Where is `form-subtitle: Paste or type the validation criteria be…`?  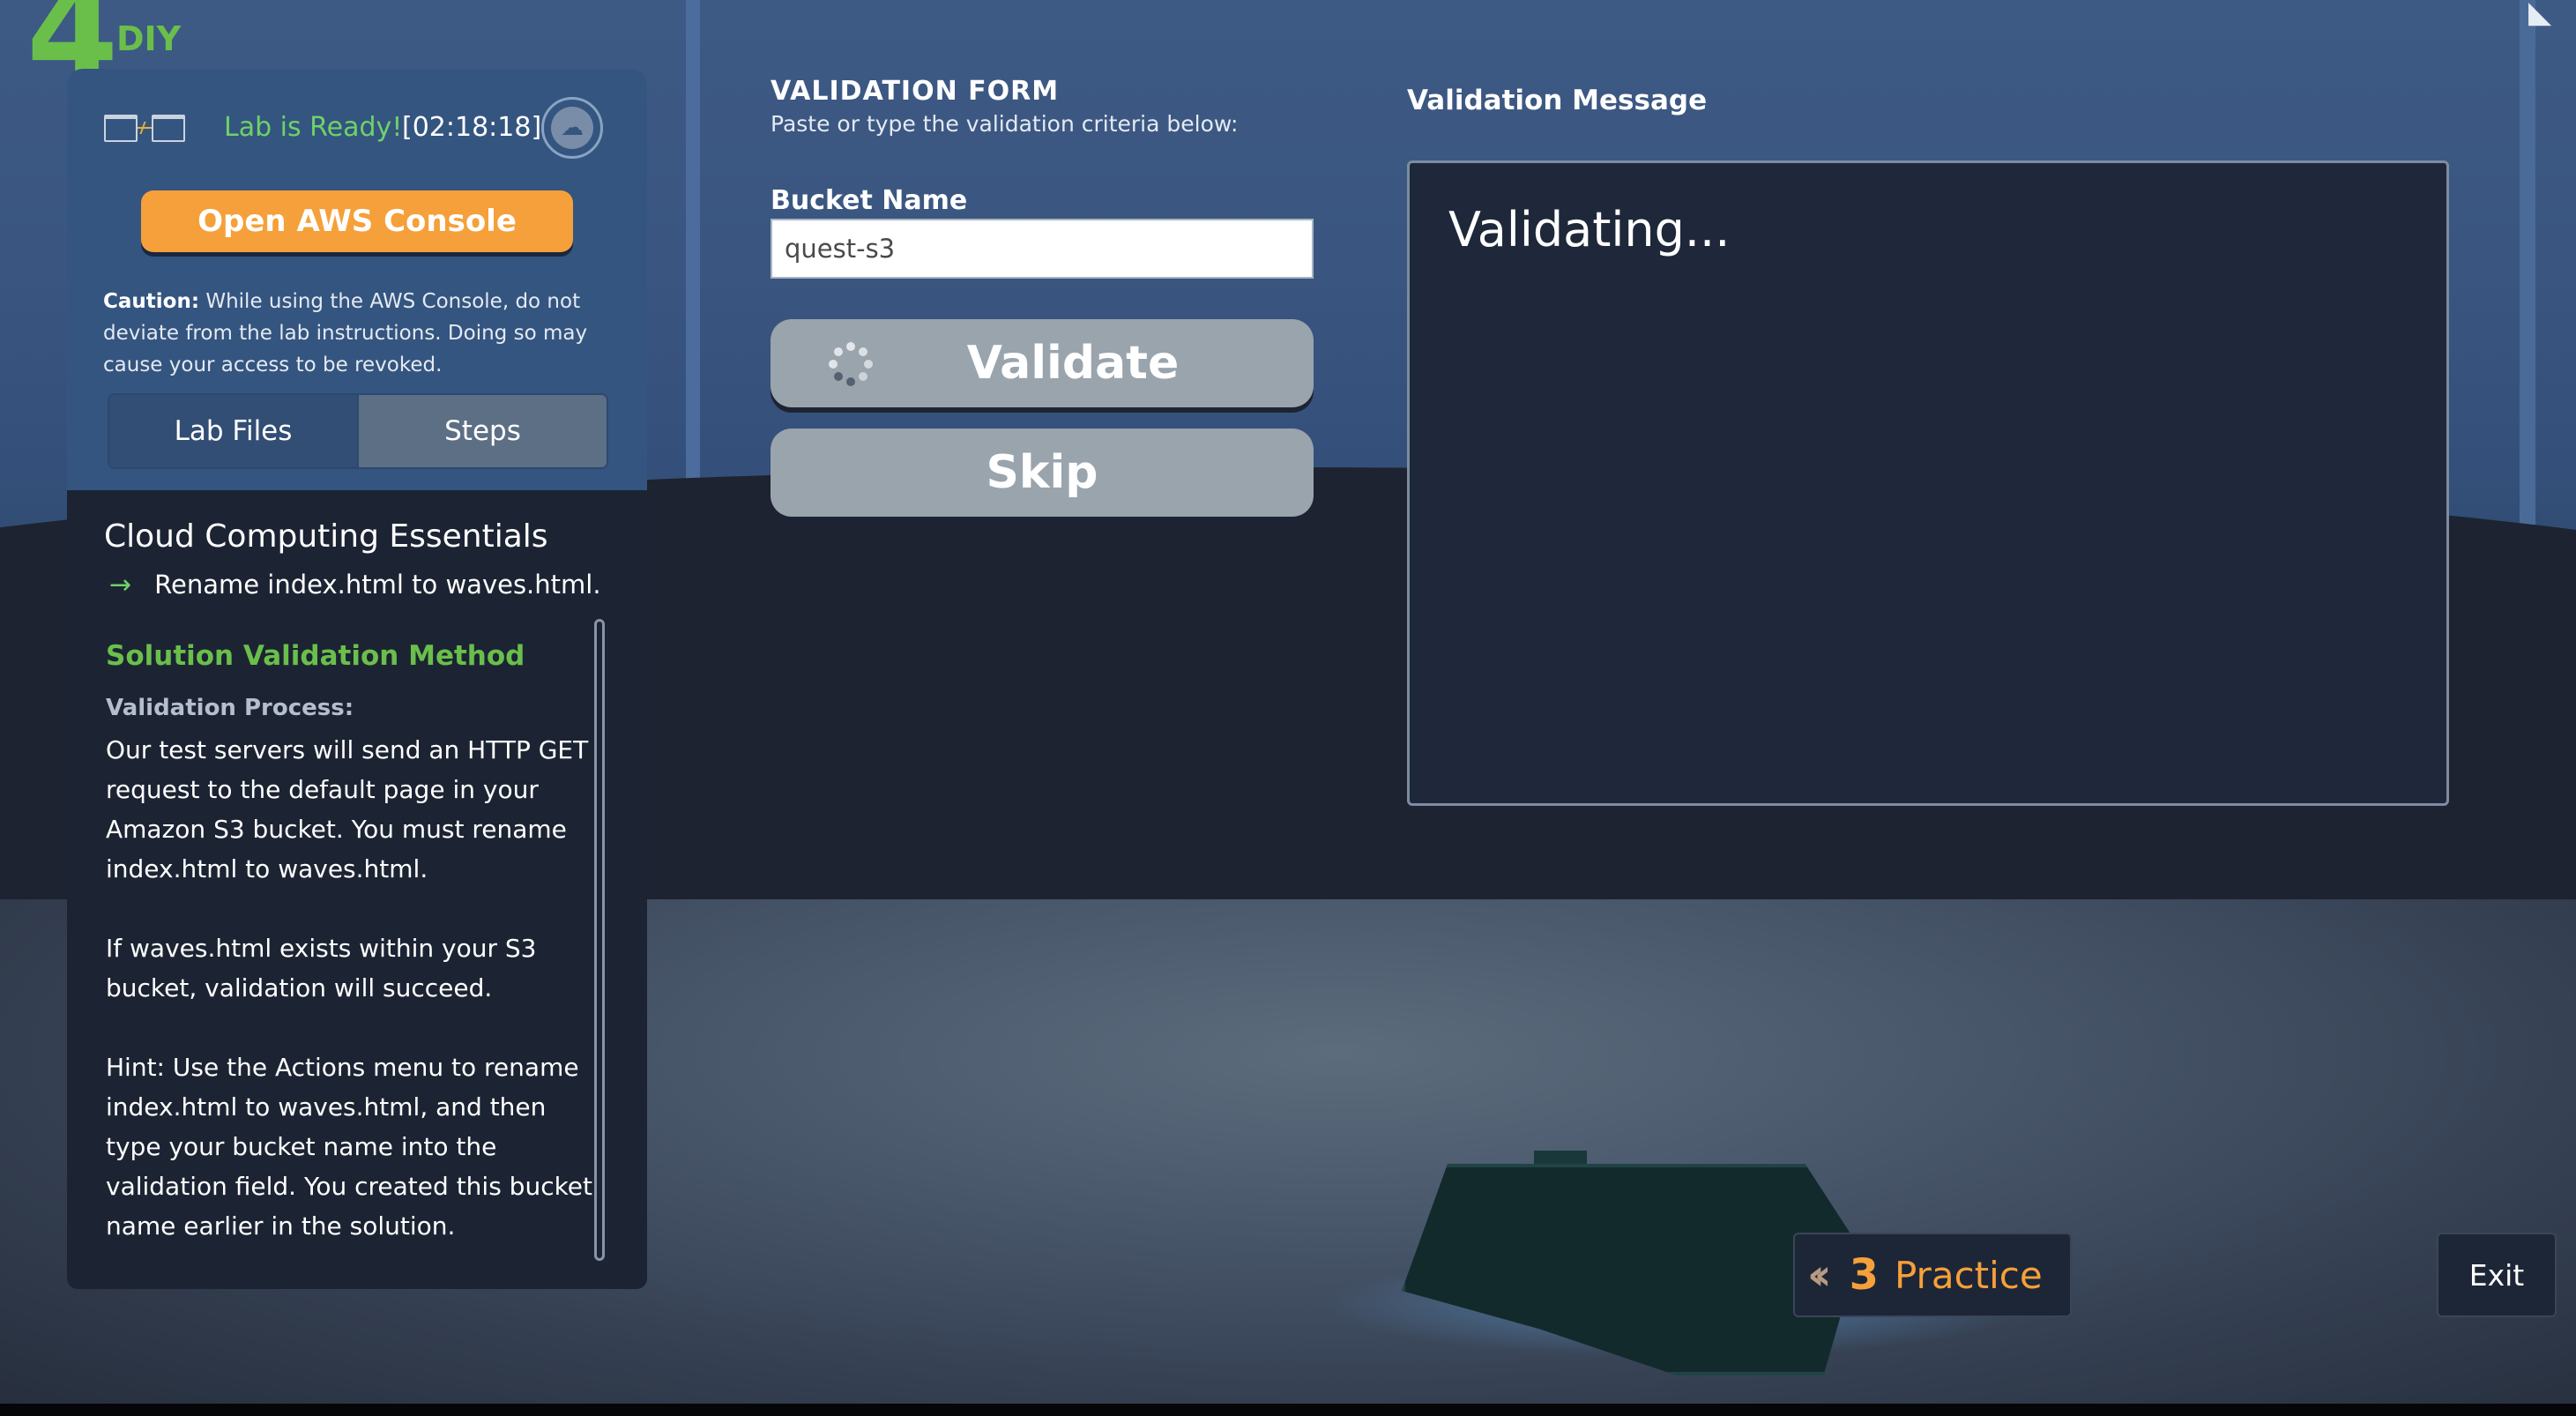 form-subtitle: Paste or type the validation criteria be… is located at coordinates (1005, 124).